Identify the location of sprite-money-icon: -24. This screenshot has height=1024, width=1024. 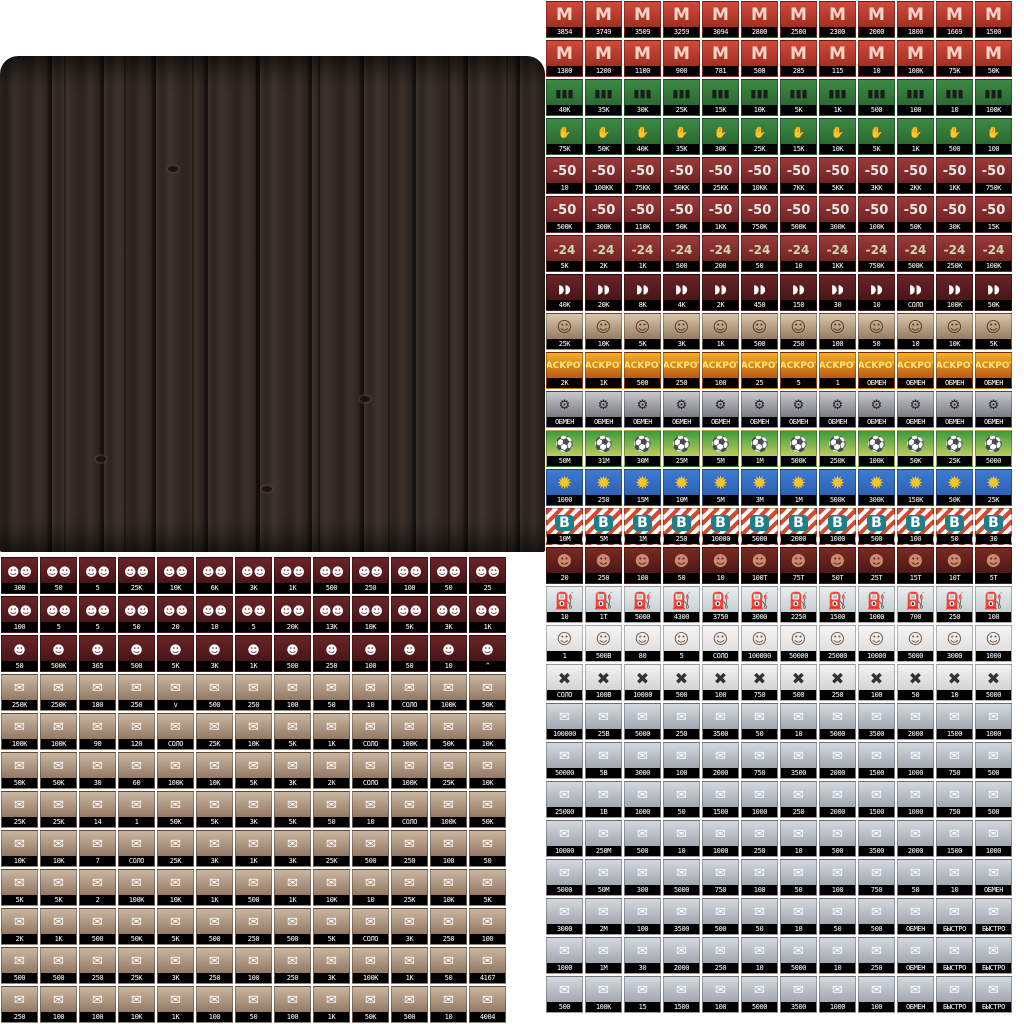
(564, 249).